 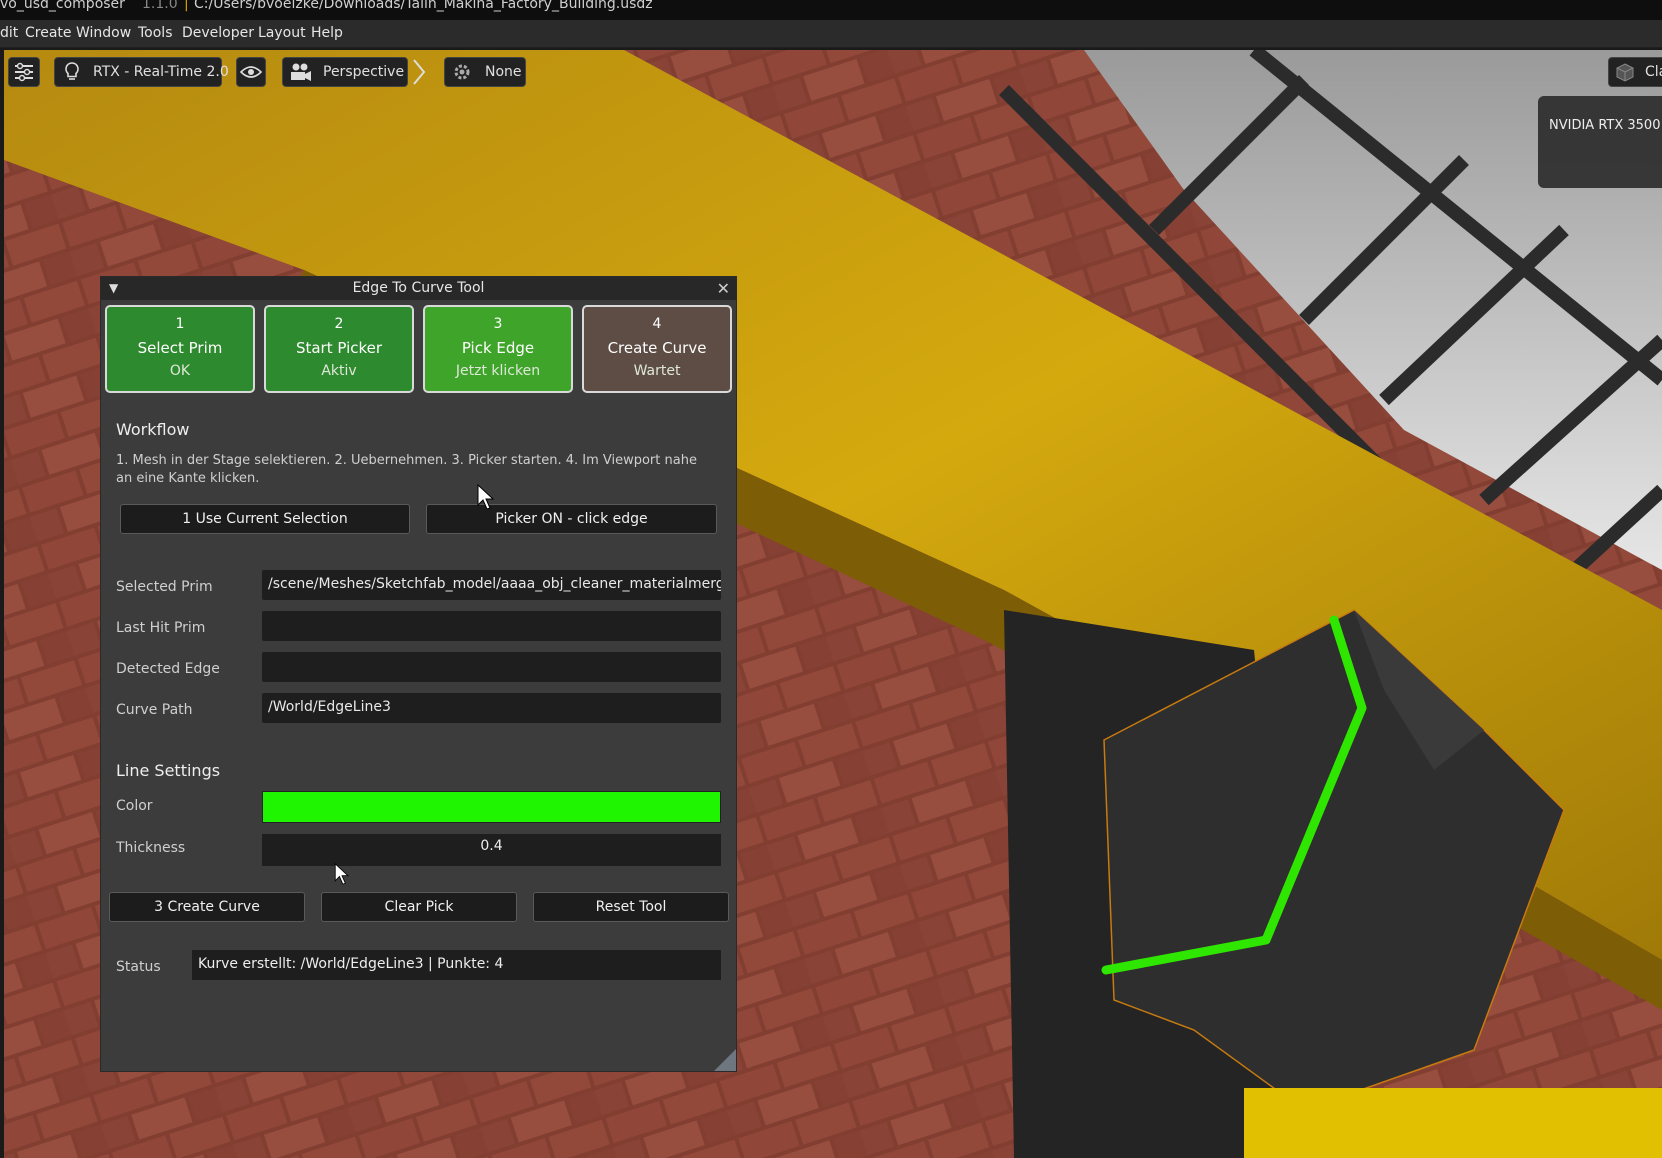 What do you see at coordinates (207, 907) in the screenshot?
I see `create-curve-button: 3 Create Curve` at bounding box center [207, 907].